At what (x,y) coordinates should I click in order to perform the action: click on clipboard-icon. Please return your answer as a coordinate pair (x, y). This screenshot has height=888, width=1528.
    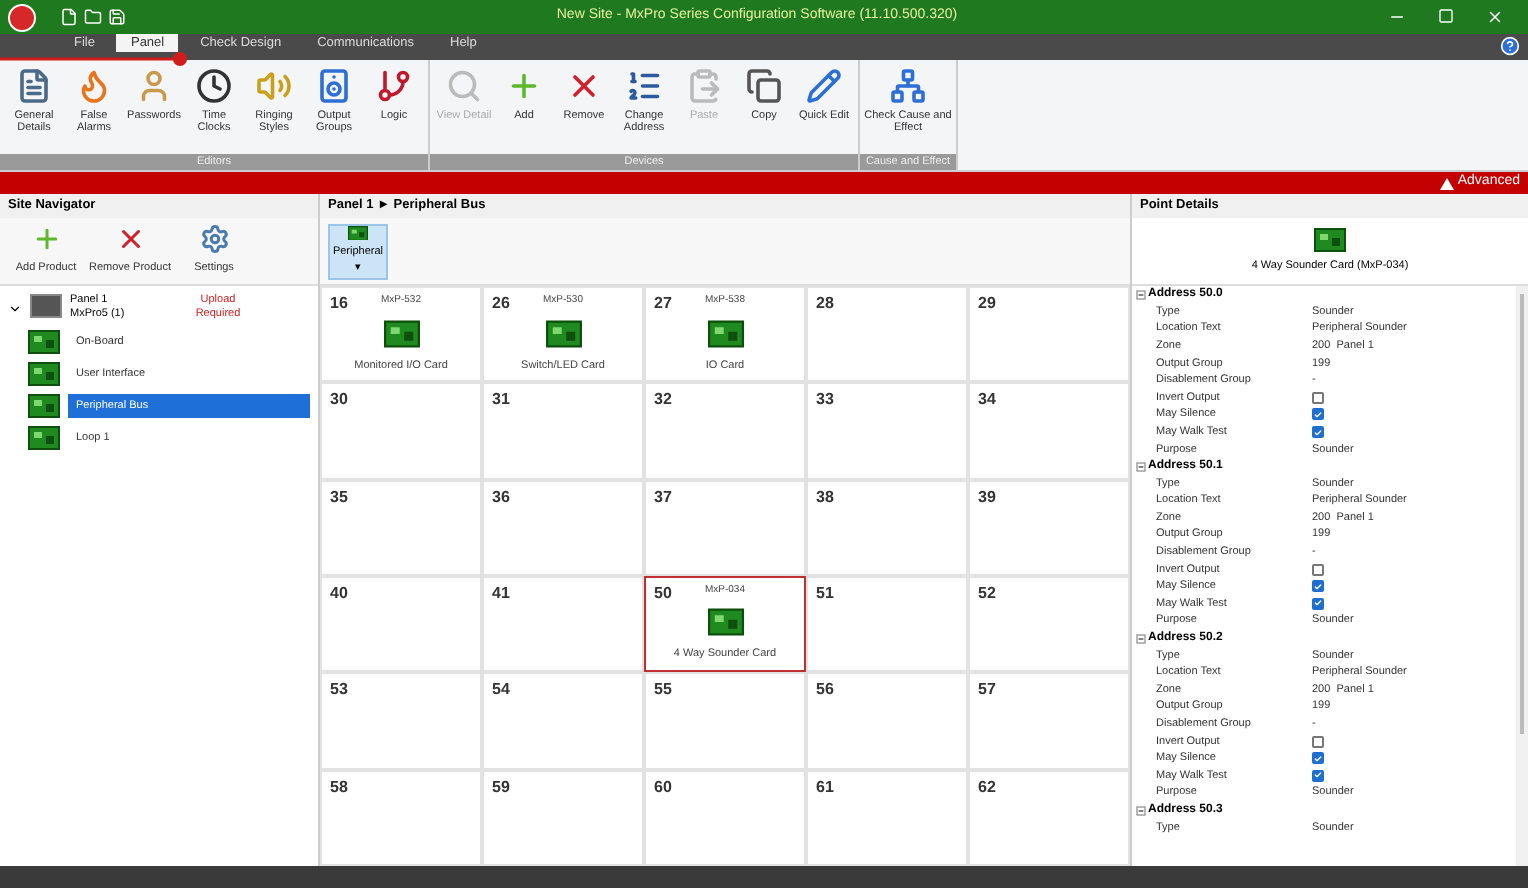
    Looking at the image, I should click on (704, 86).